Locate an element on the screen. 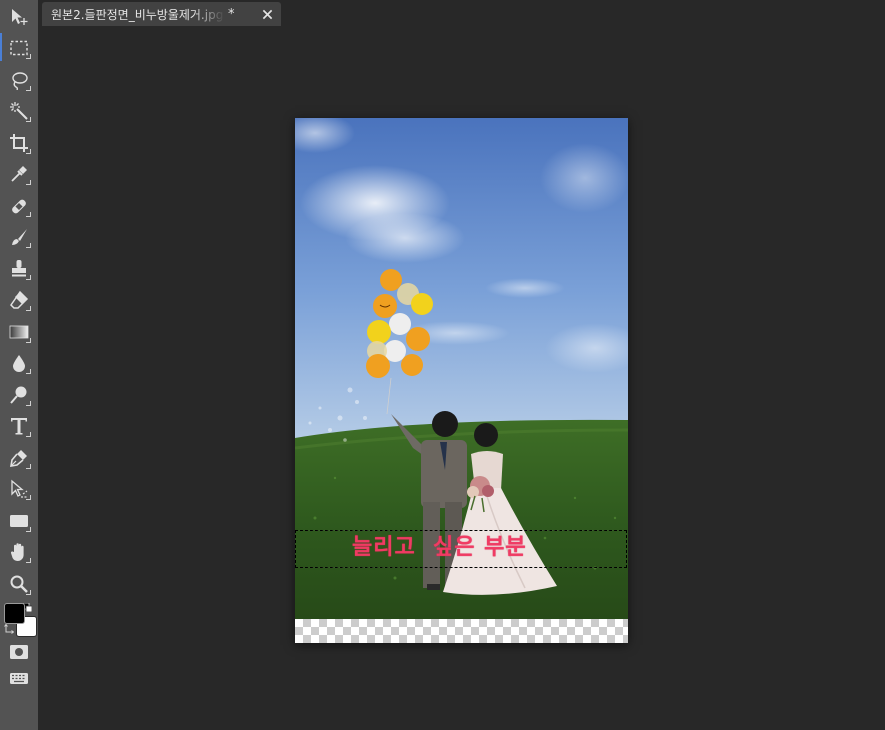 Image resolution: width=885 pixels, height=730 pixels. quick-mask-button is located at coordinates (19, 652).